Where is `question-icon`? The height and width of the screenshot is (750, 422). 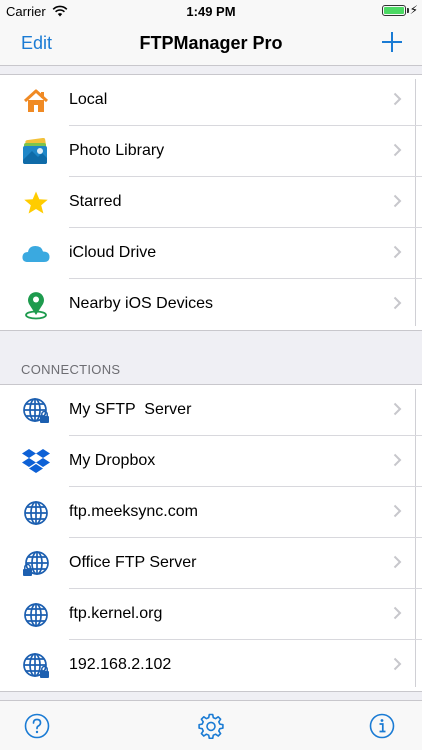
question-icon is located at coordinates (37, 726).